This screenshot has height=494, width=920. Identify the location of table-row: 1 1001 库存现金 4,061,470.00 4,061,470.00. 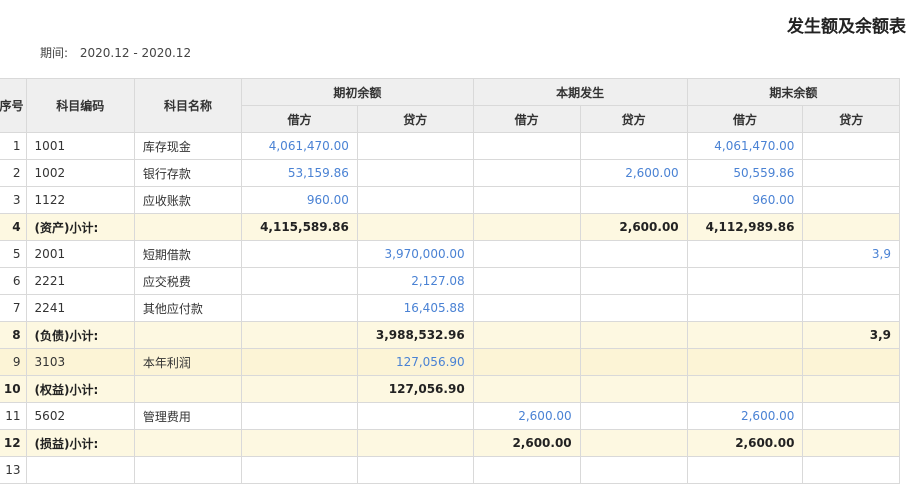
(450, 146).